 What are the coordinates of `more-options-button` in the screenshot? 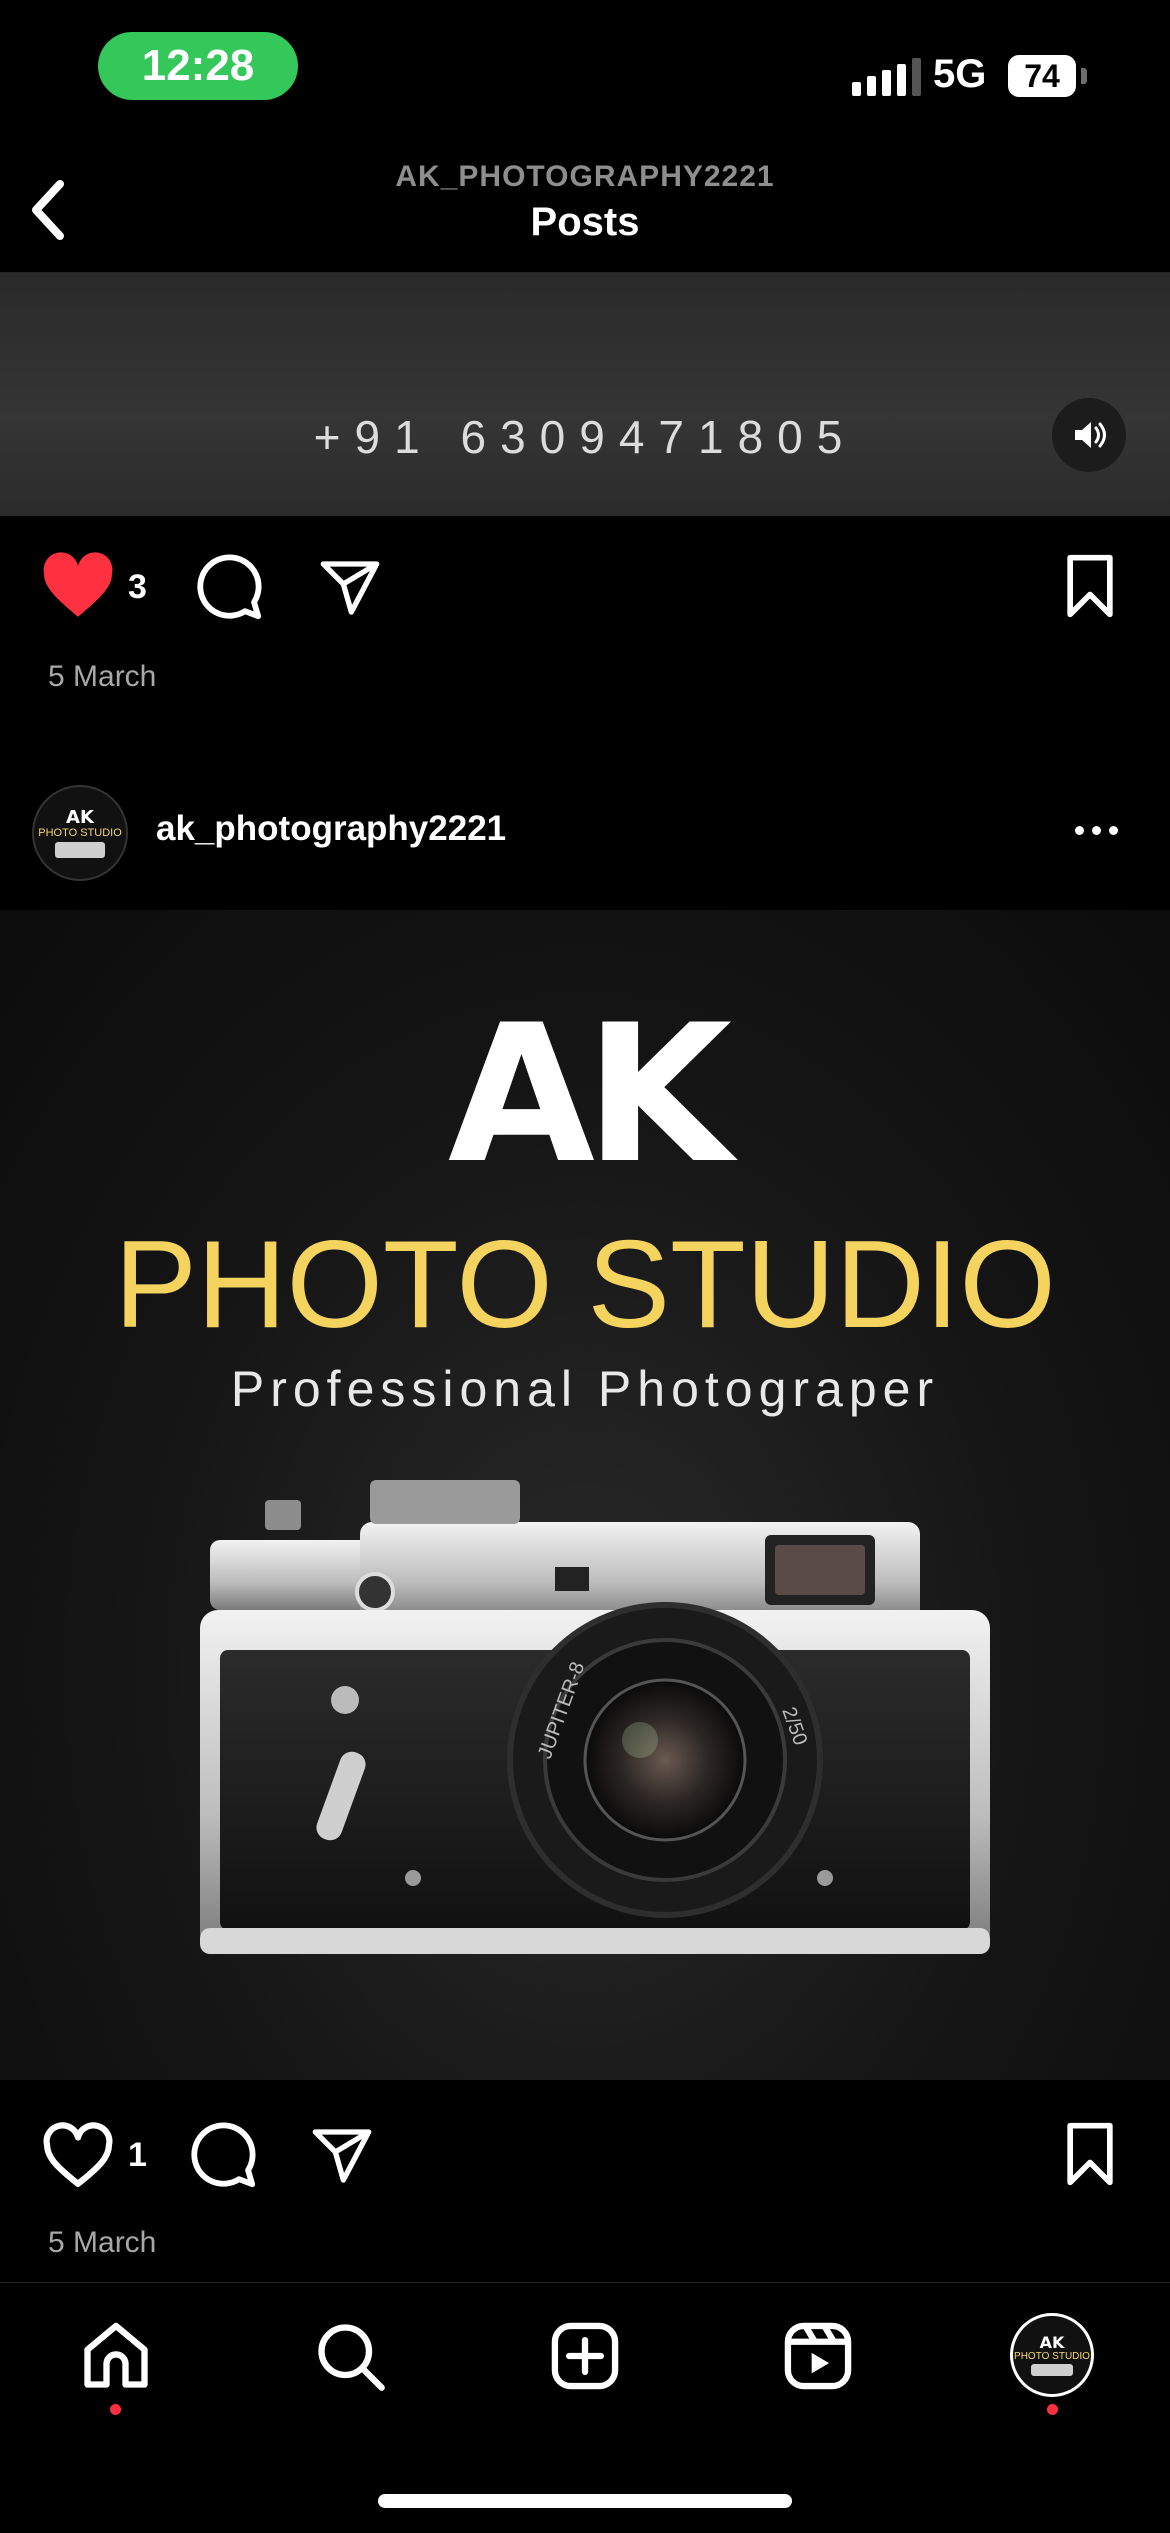 It's located at (1096, 830).